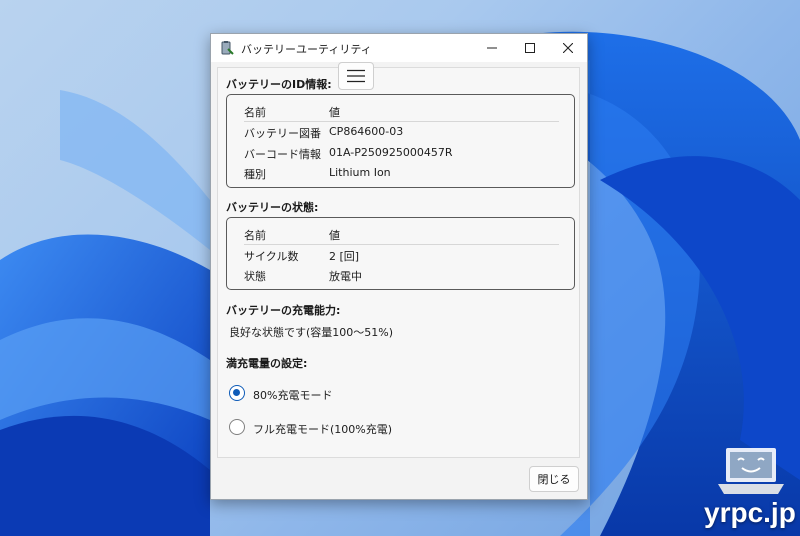  Describe the element at coordinates (306, 49) in the screenshot. I see `window-title: バッテリーユーティリティ` at that location.